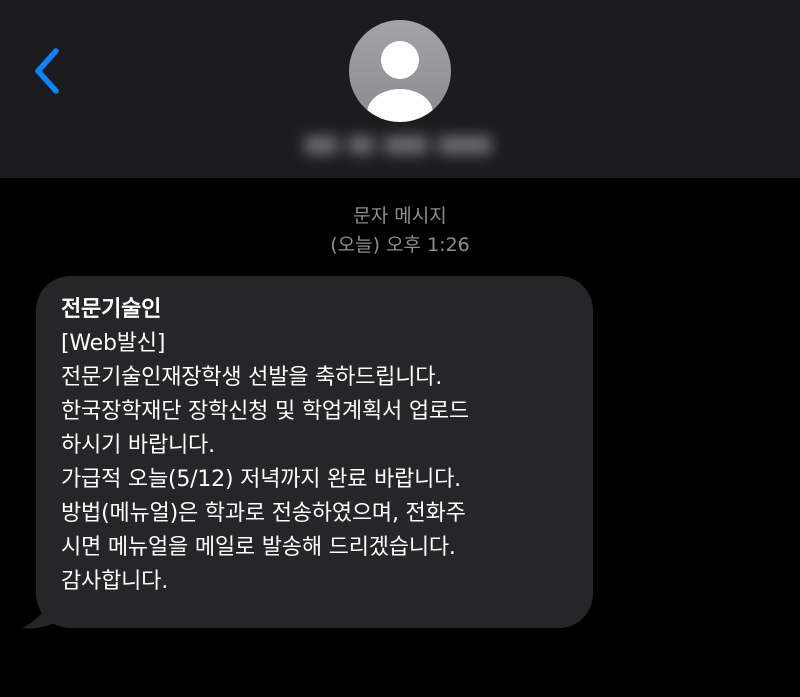 Image resolution: width=800 pixels, height=697 pixels. Describe the element at coordinates (113, 343) in the screenshot. I see `message-line: [Web발신]` at that location.